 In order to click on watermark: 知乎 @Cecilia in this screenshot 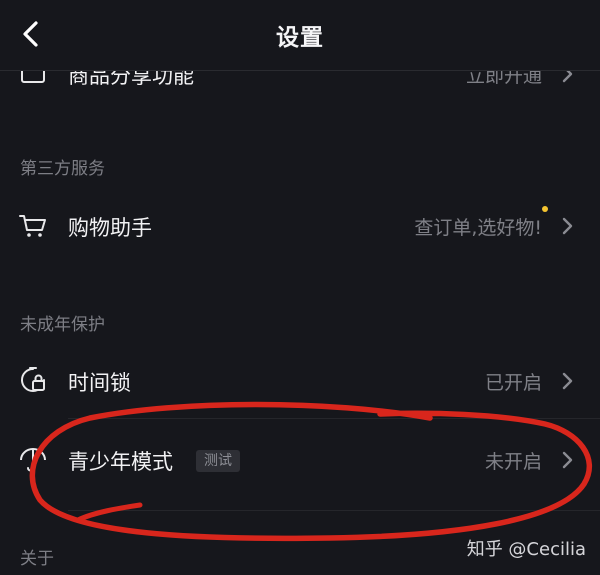, I will do `click(526, 549)`.